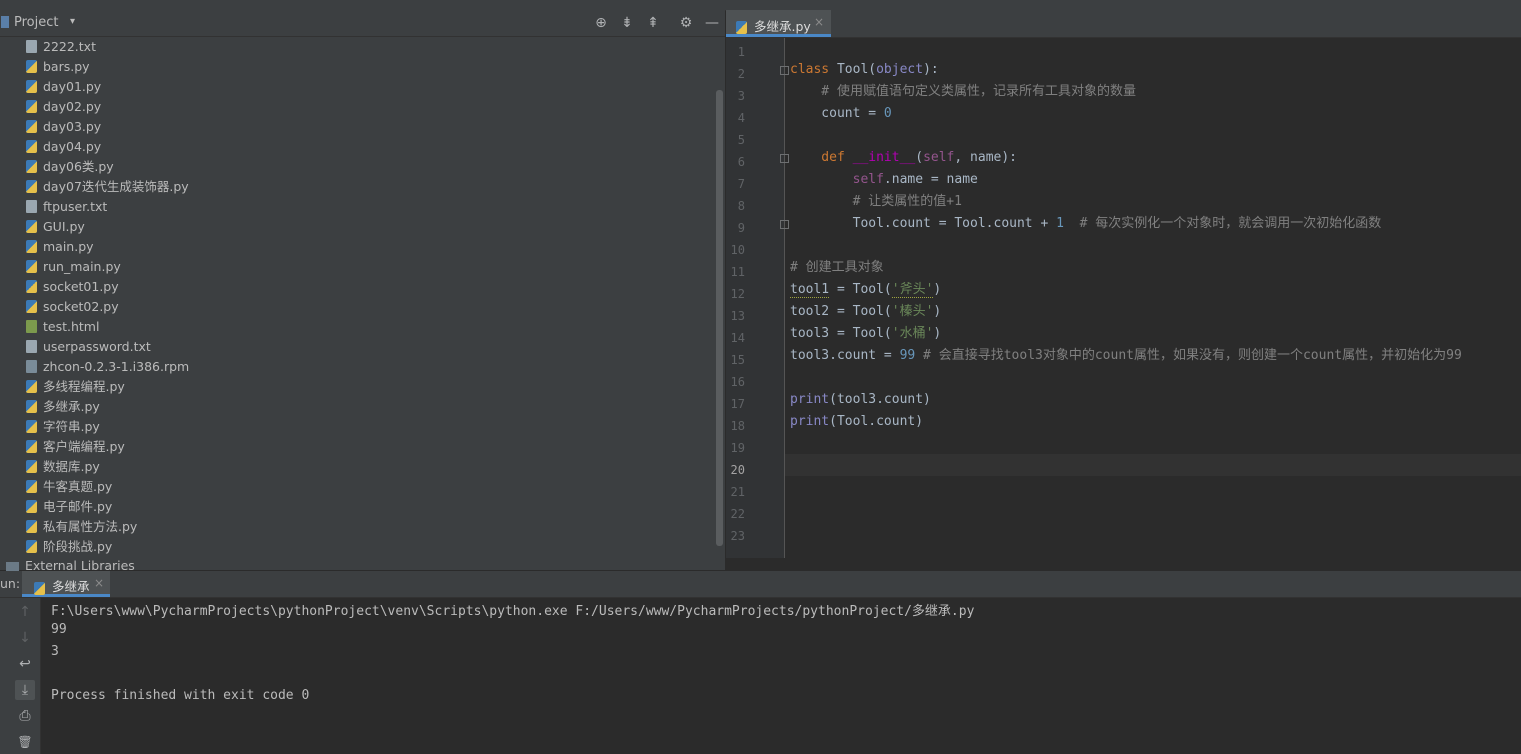  I want to click on run-toolbar: ↑ ↓ ↩ ⤓ ⎙ 🗑, so click(20, 676).